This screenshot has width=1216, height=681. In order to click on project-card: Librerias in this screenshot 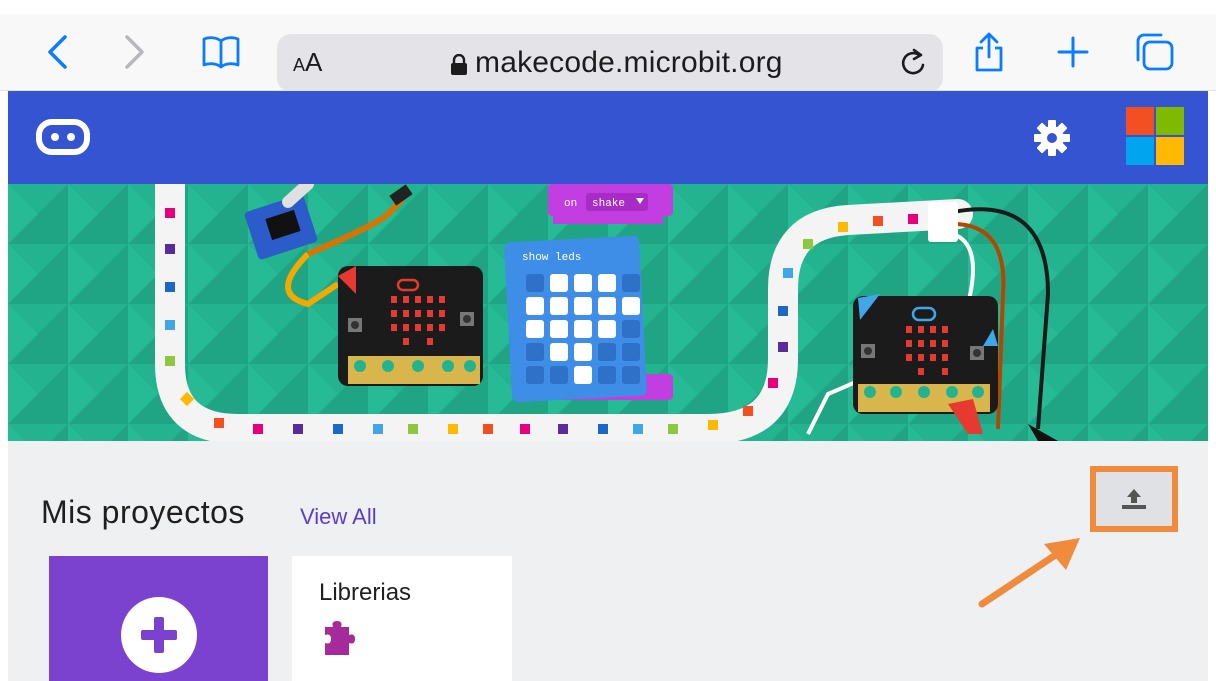, I will do `click(402, 618)`.